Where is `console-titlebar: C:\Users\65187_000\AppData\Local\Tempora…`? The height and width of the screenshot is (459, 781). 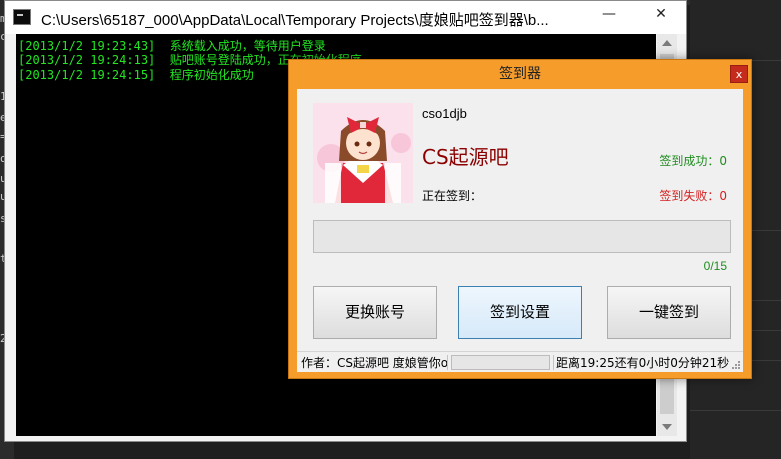
console-titlebar: C:\Users\65187_000\AppData\Local\Tempora… is located at coordinates (345, 17).